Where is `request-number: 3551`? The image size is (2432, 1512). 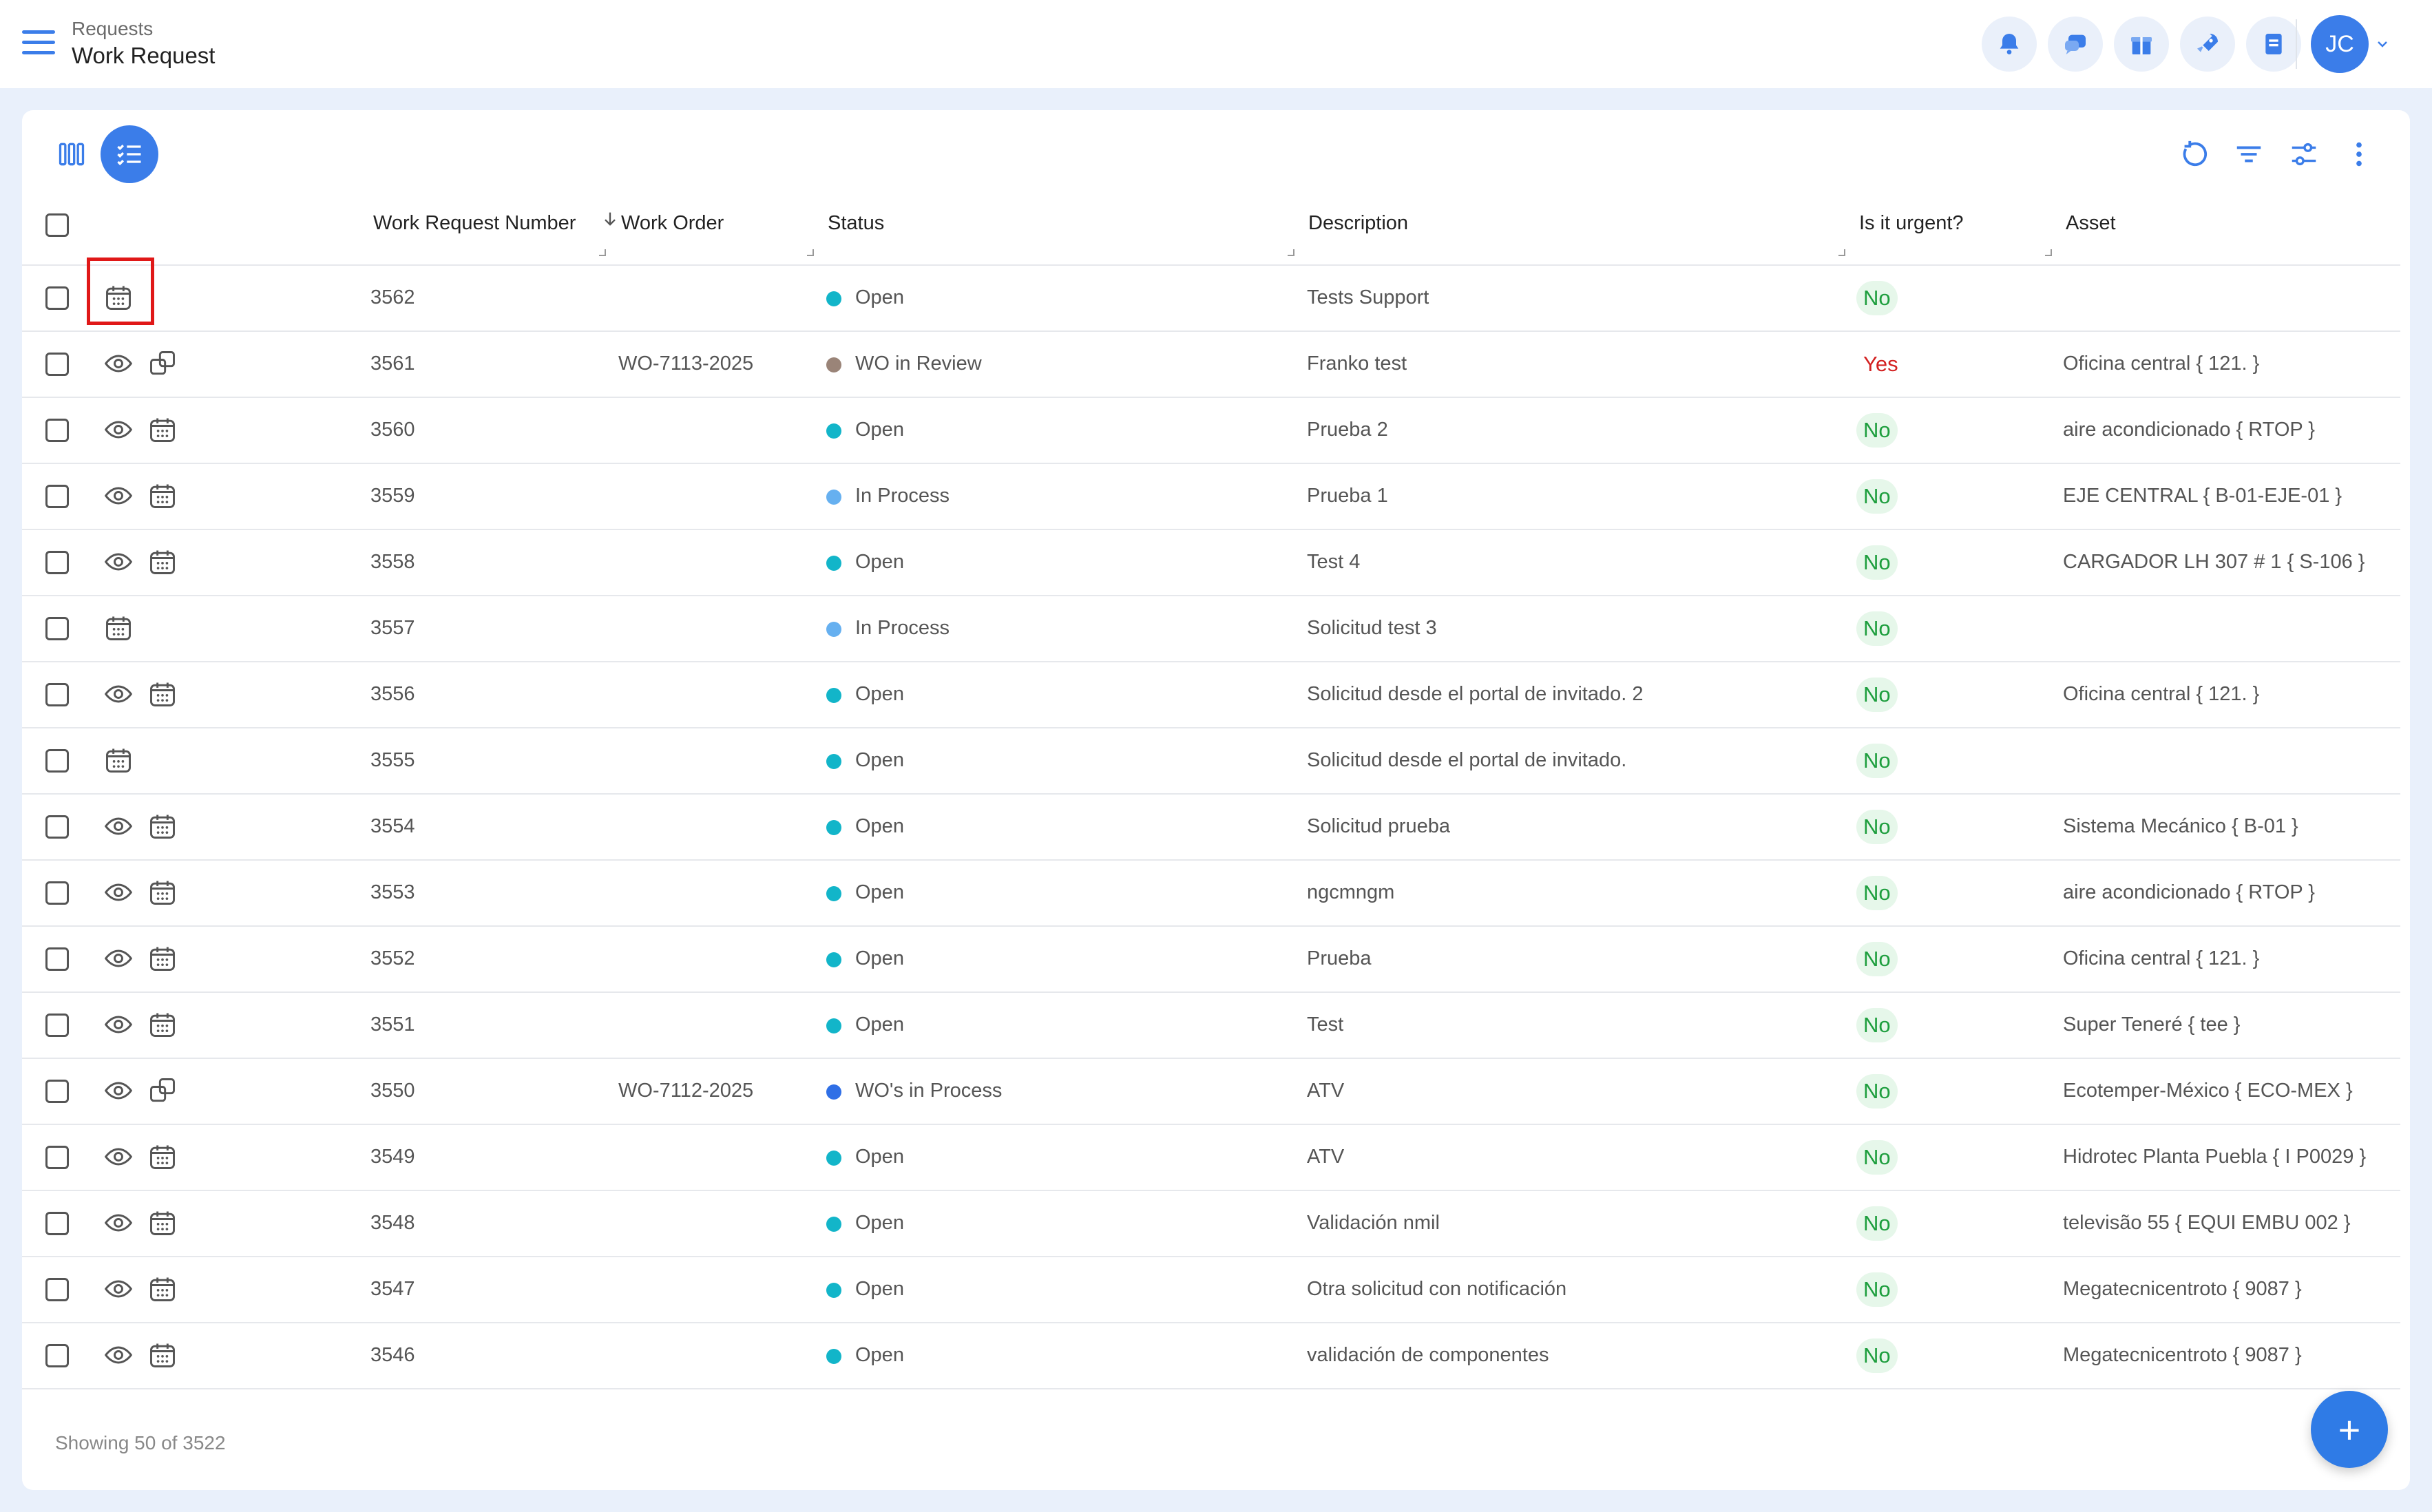
request-number: 3551 is located at coordinates (392, 1025).